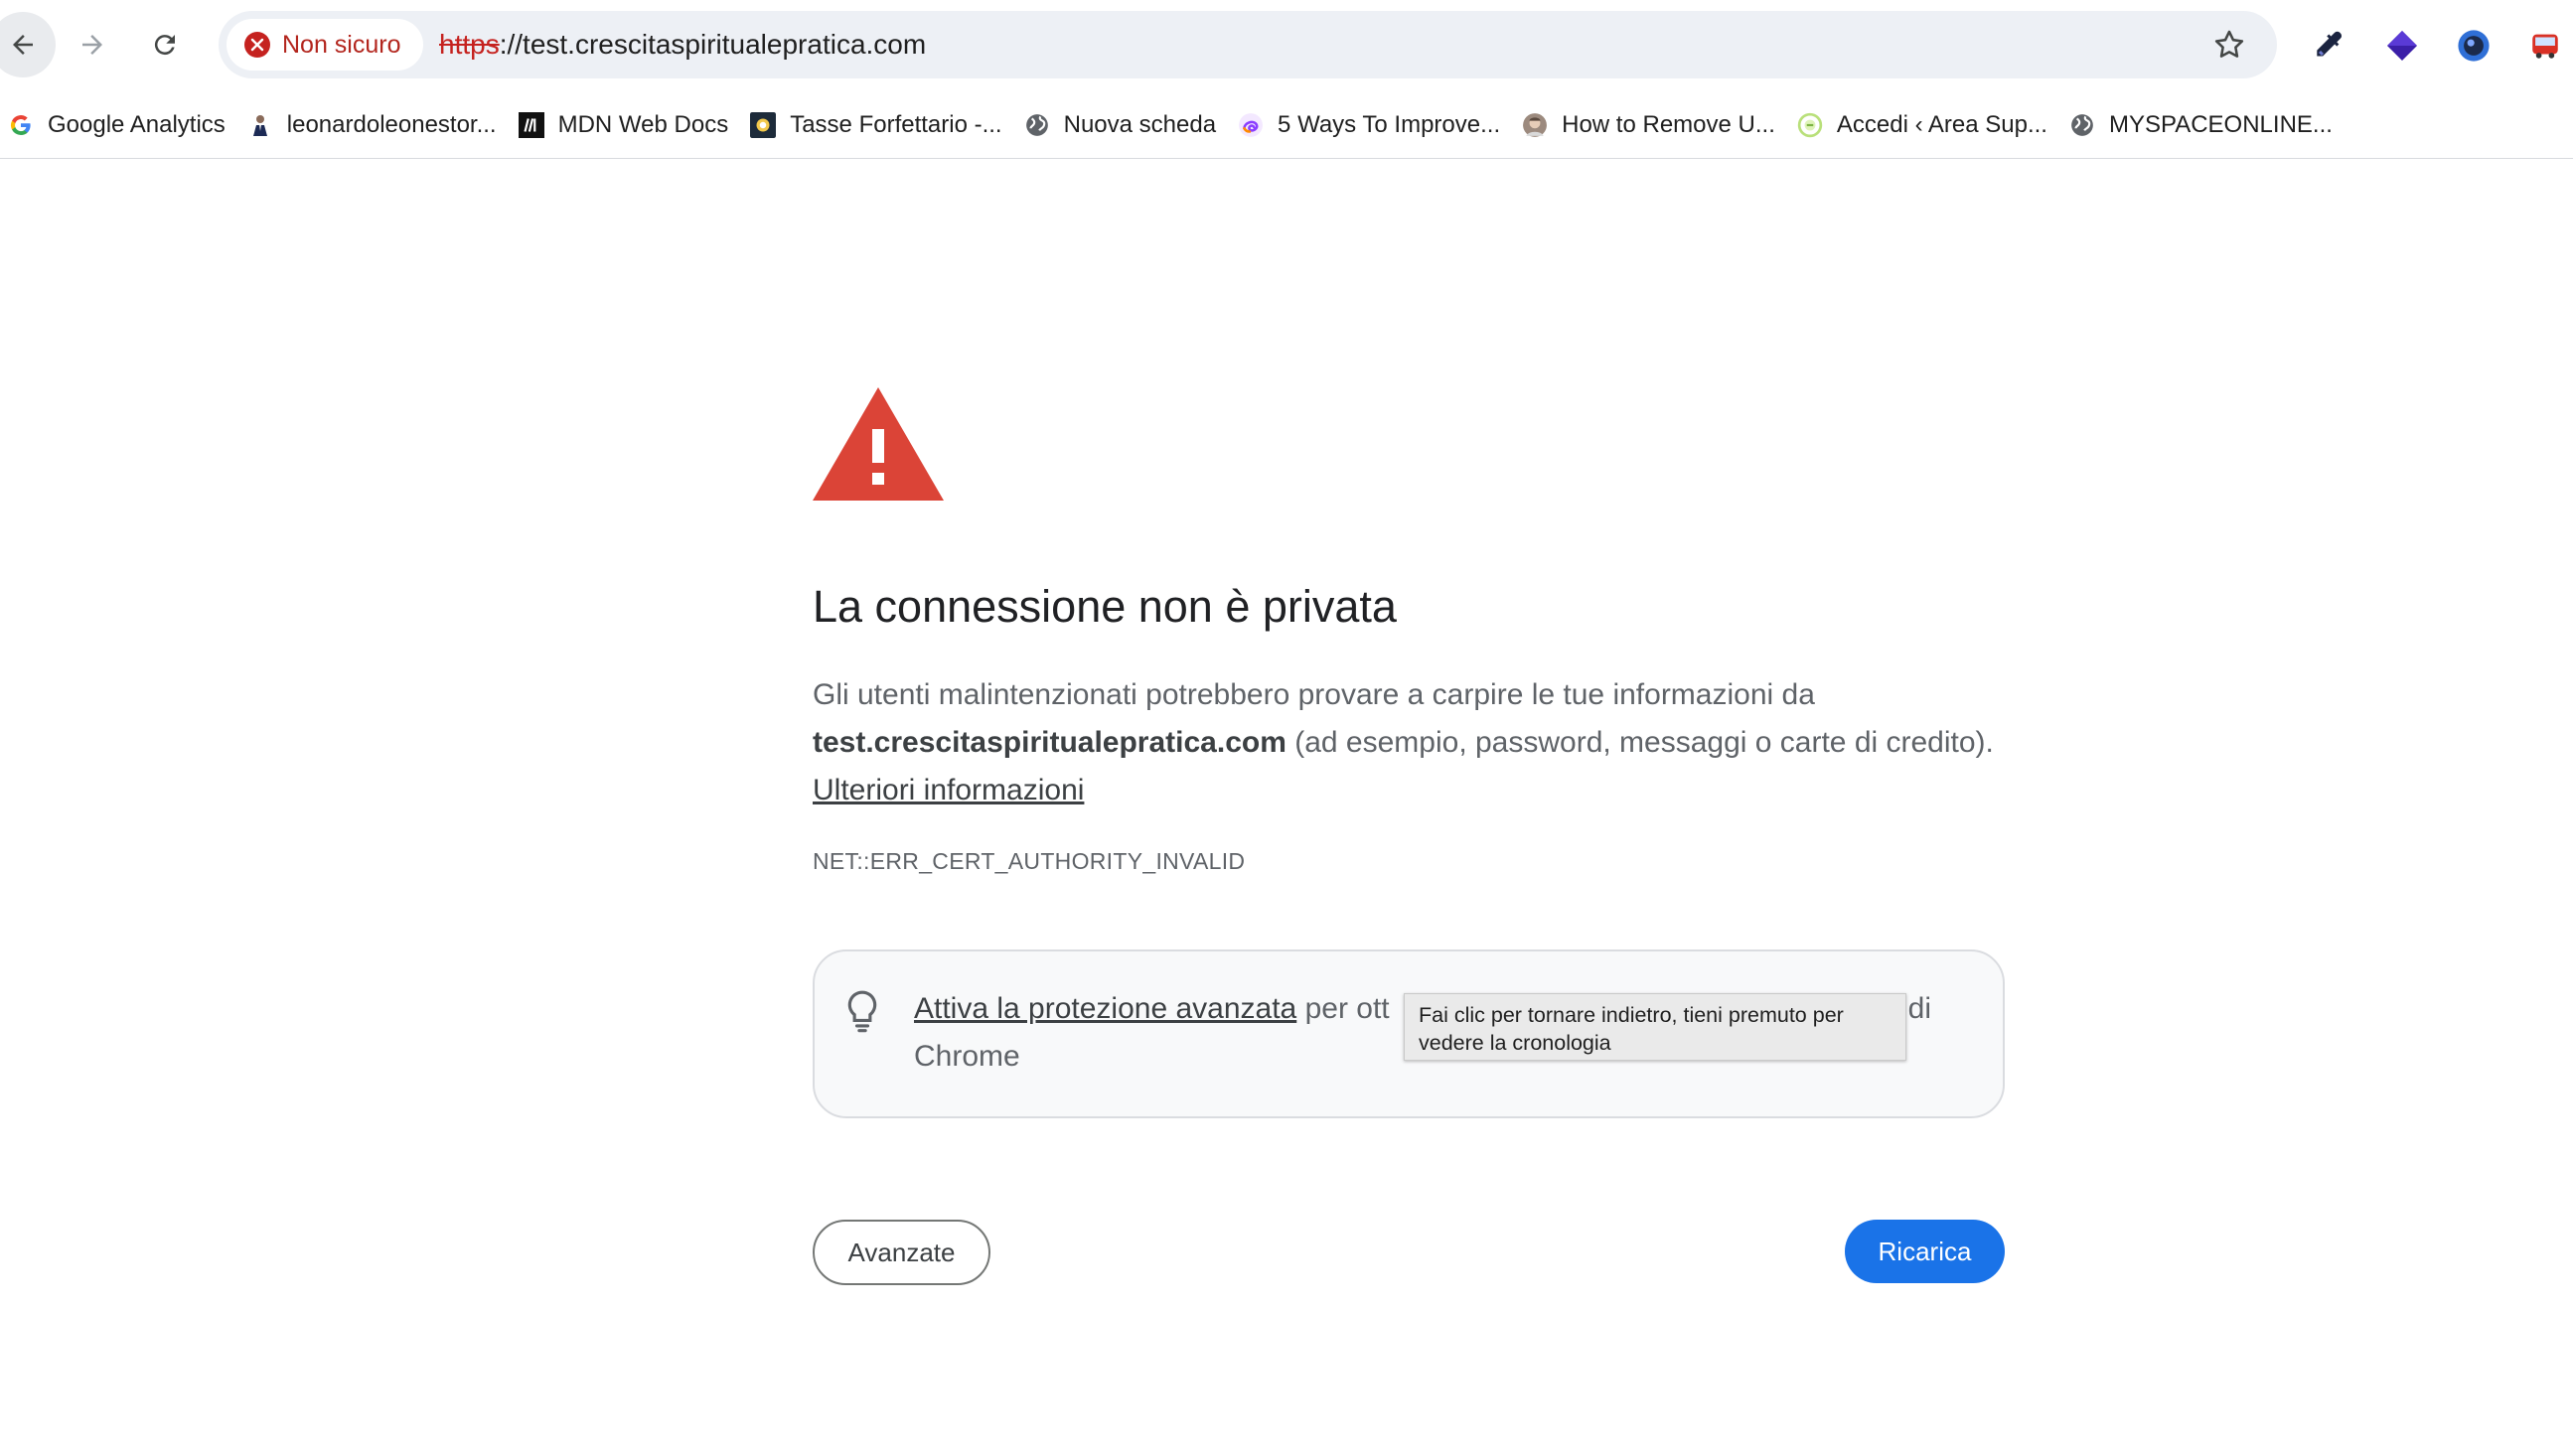 This screenshot has height=1456, width=2573. What do you see at coordinates (1810, 125) in the screenshot?
I see `green-circle-icon` at bounding box center [1810, 125].